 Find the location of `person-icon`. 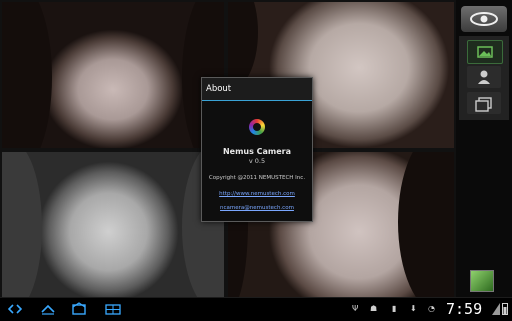

person-icon is located at coordinates (484, 77).